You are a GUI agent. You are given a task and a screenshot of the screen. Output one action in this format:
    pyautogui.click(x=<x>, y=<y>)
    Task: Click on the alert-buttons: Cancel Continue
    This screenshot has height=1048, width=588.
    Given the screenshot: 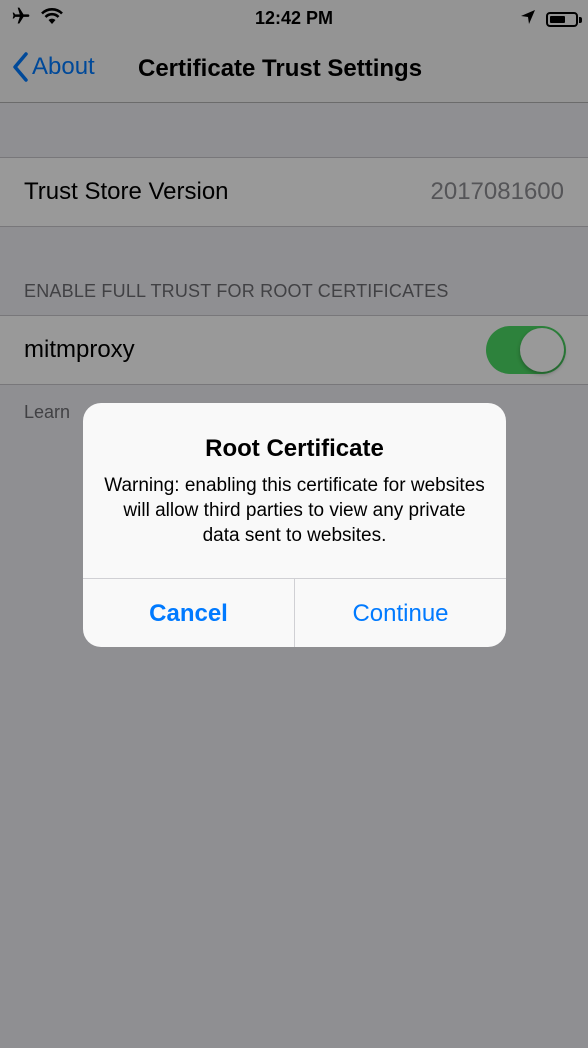 What is the action you would take?
    pyautogui.click(x=294, y=612)
    